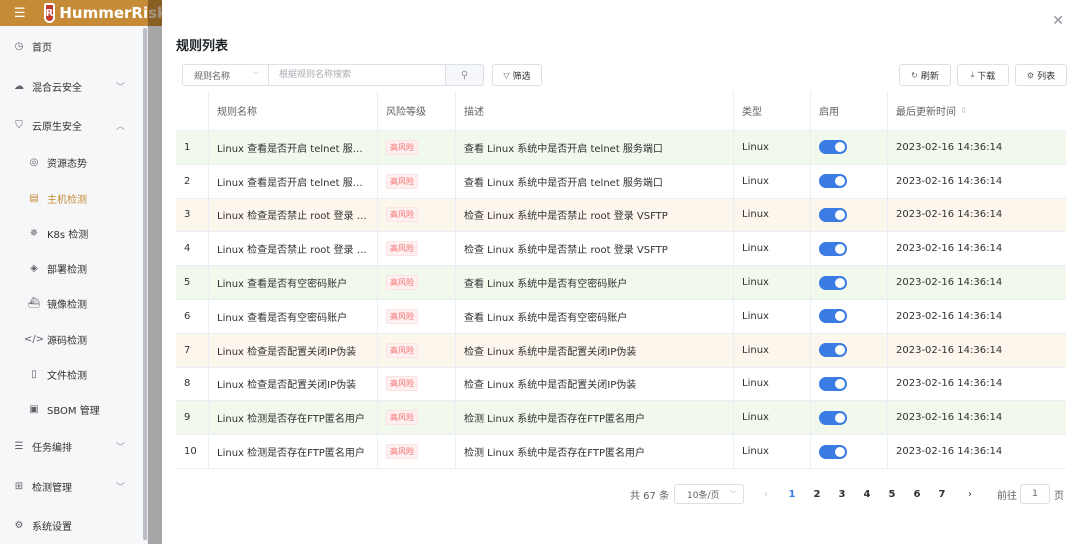 This screenshot has height=544, width=1080. What do you see at coordinates (226, 75) in the screenshot?
I see `search-field-select: 规则名称 ﹀` at bounding box center [226, 75].